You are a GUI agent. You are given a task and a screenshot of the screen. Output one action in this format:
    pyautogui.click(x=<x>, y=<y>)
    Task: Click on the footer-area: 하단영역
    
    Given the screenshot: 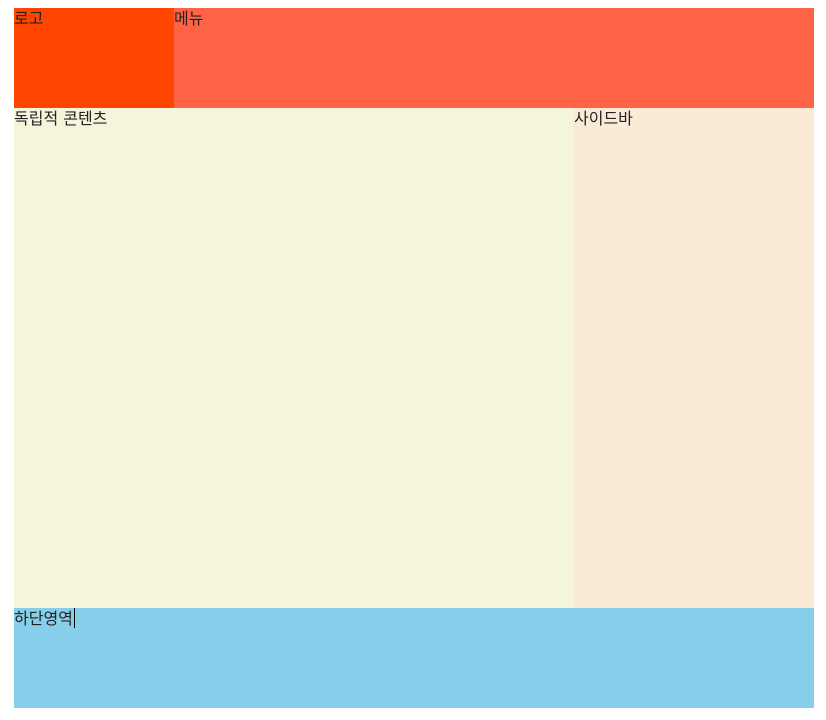 What is the action you would take?
    pyautogui.click(x=414, y=658)
    